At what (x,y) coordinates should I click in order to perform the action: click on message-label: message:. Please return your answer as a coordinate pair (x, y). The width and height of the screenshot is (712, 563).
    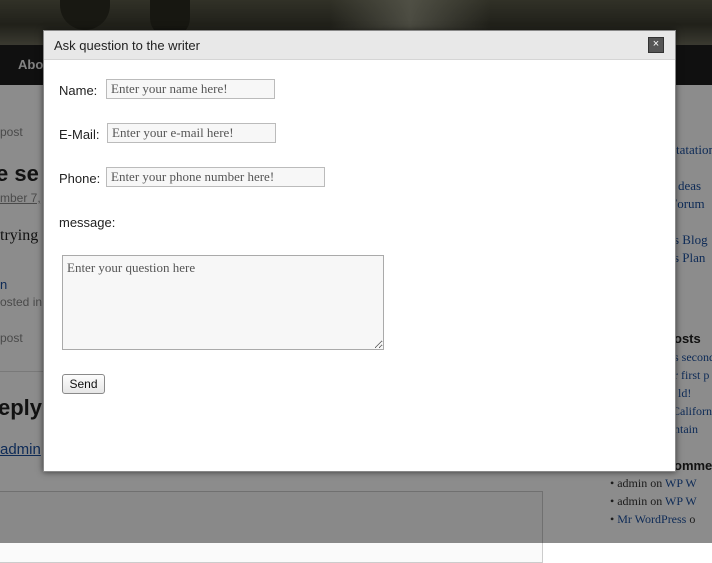
    Looking at the image, I should click on (87, 222).